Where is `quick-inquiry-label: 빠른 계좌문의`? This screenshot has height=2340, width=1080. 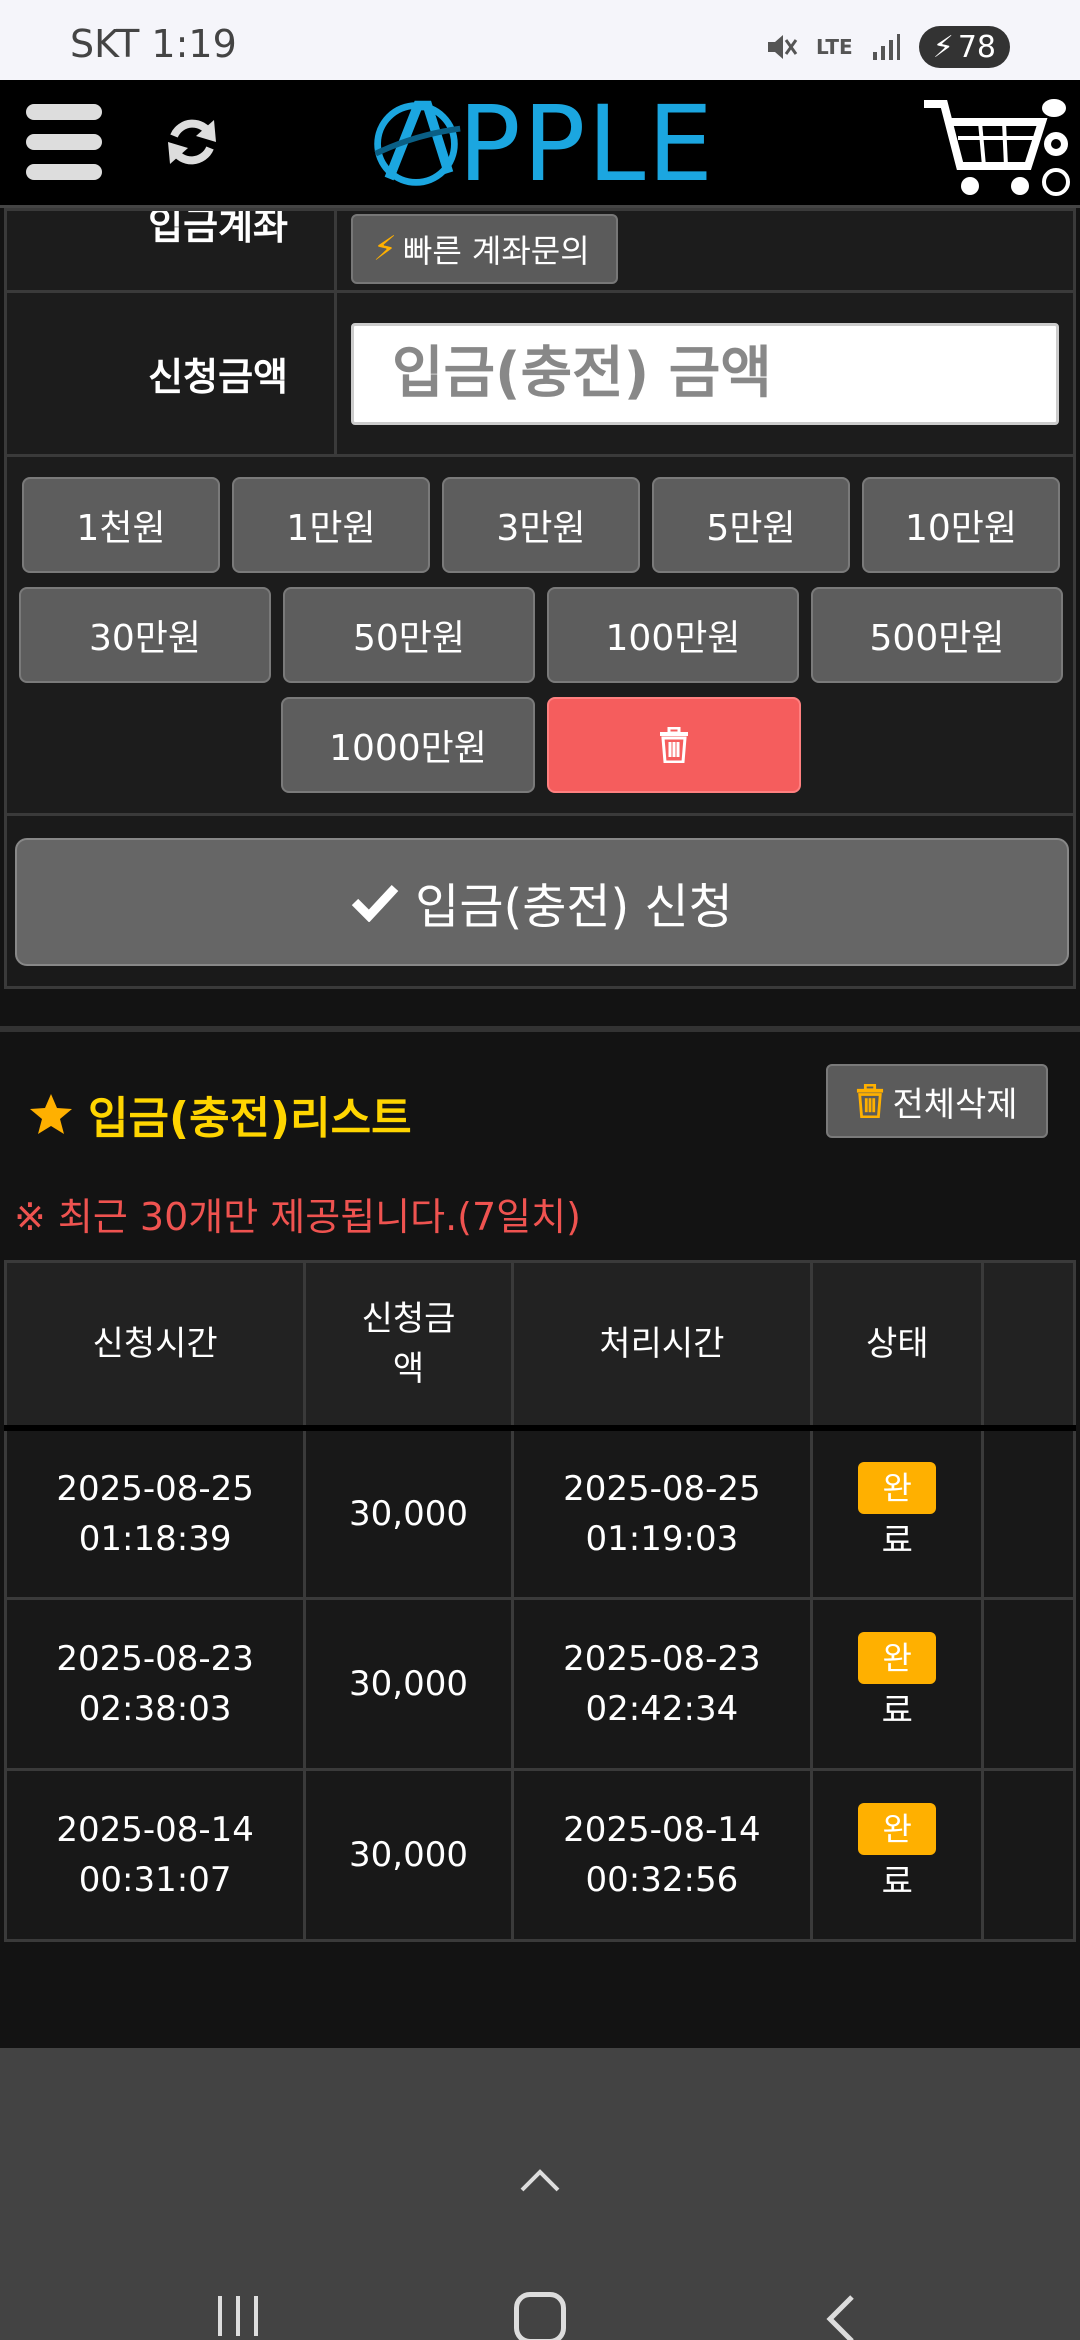
quick-inquiry-label: 빠른 계좌문의 is located at coordinates (496, 250).